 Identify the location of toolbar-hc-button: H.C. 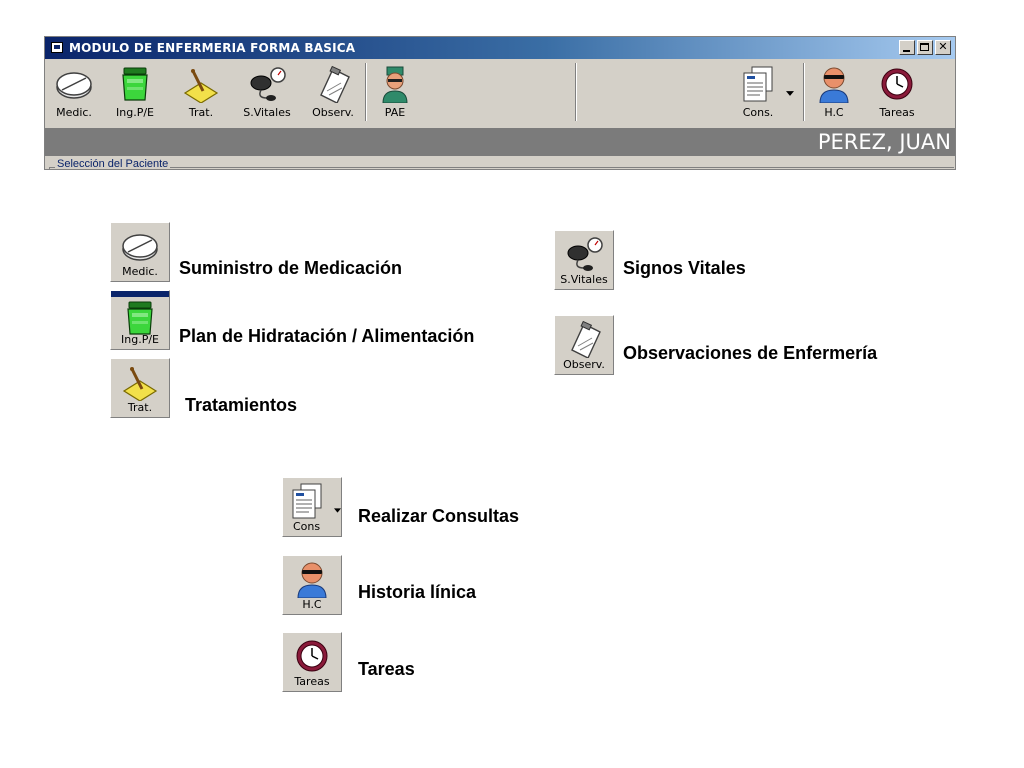
(834, 92).